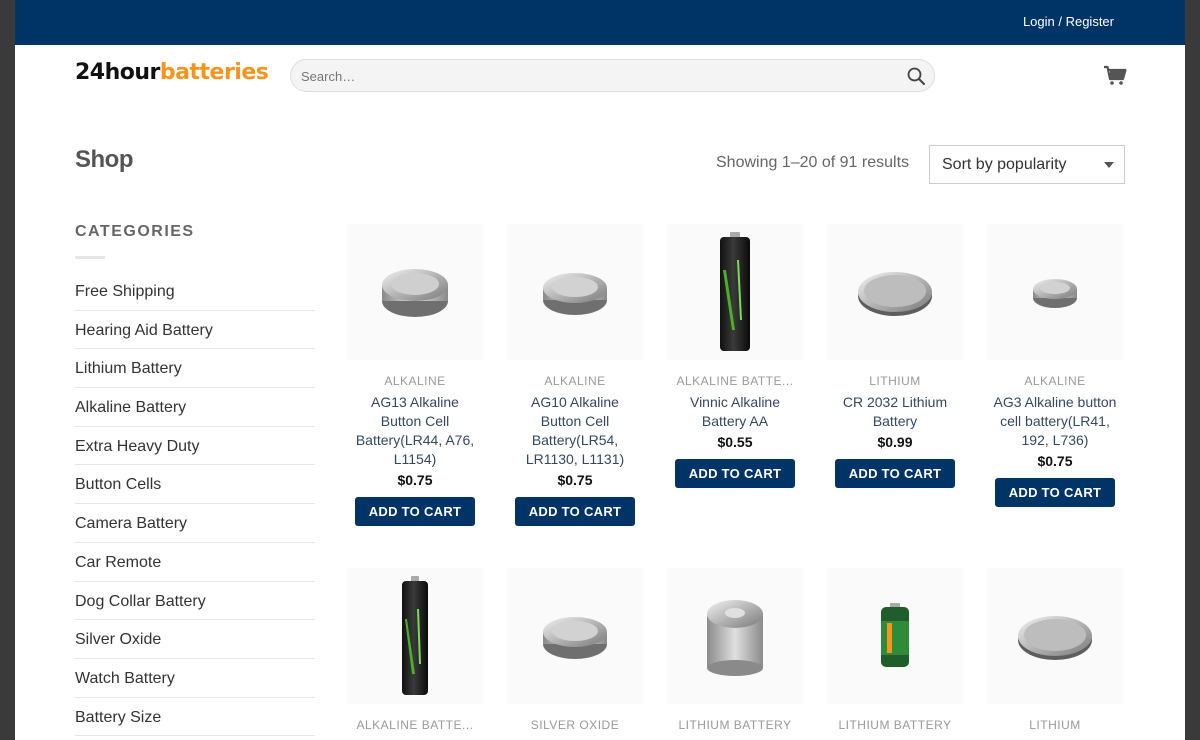  What do you see at coordinates (1068, 21) in the screenshot?
I see `login-register-link: Login / Register` at bounding box center [1068, 21].